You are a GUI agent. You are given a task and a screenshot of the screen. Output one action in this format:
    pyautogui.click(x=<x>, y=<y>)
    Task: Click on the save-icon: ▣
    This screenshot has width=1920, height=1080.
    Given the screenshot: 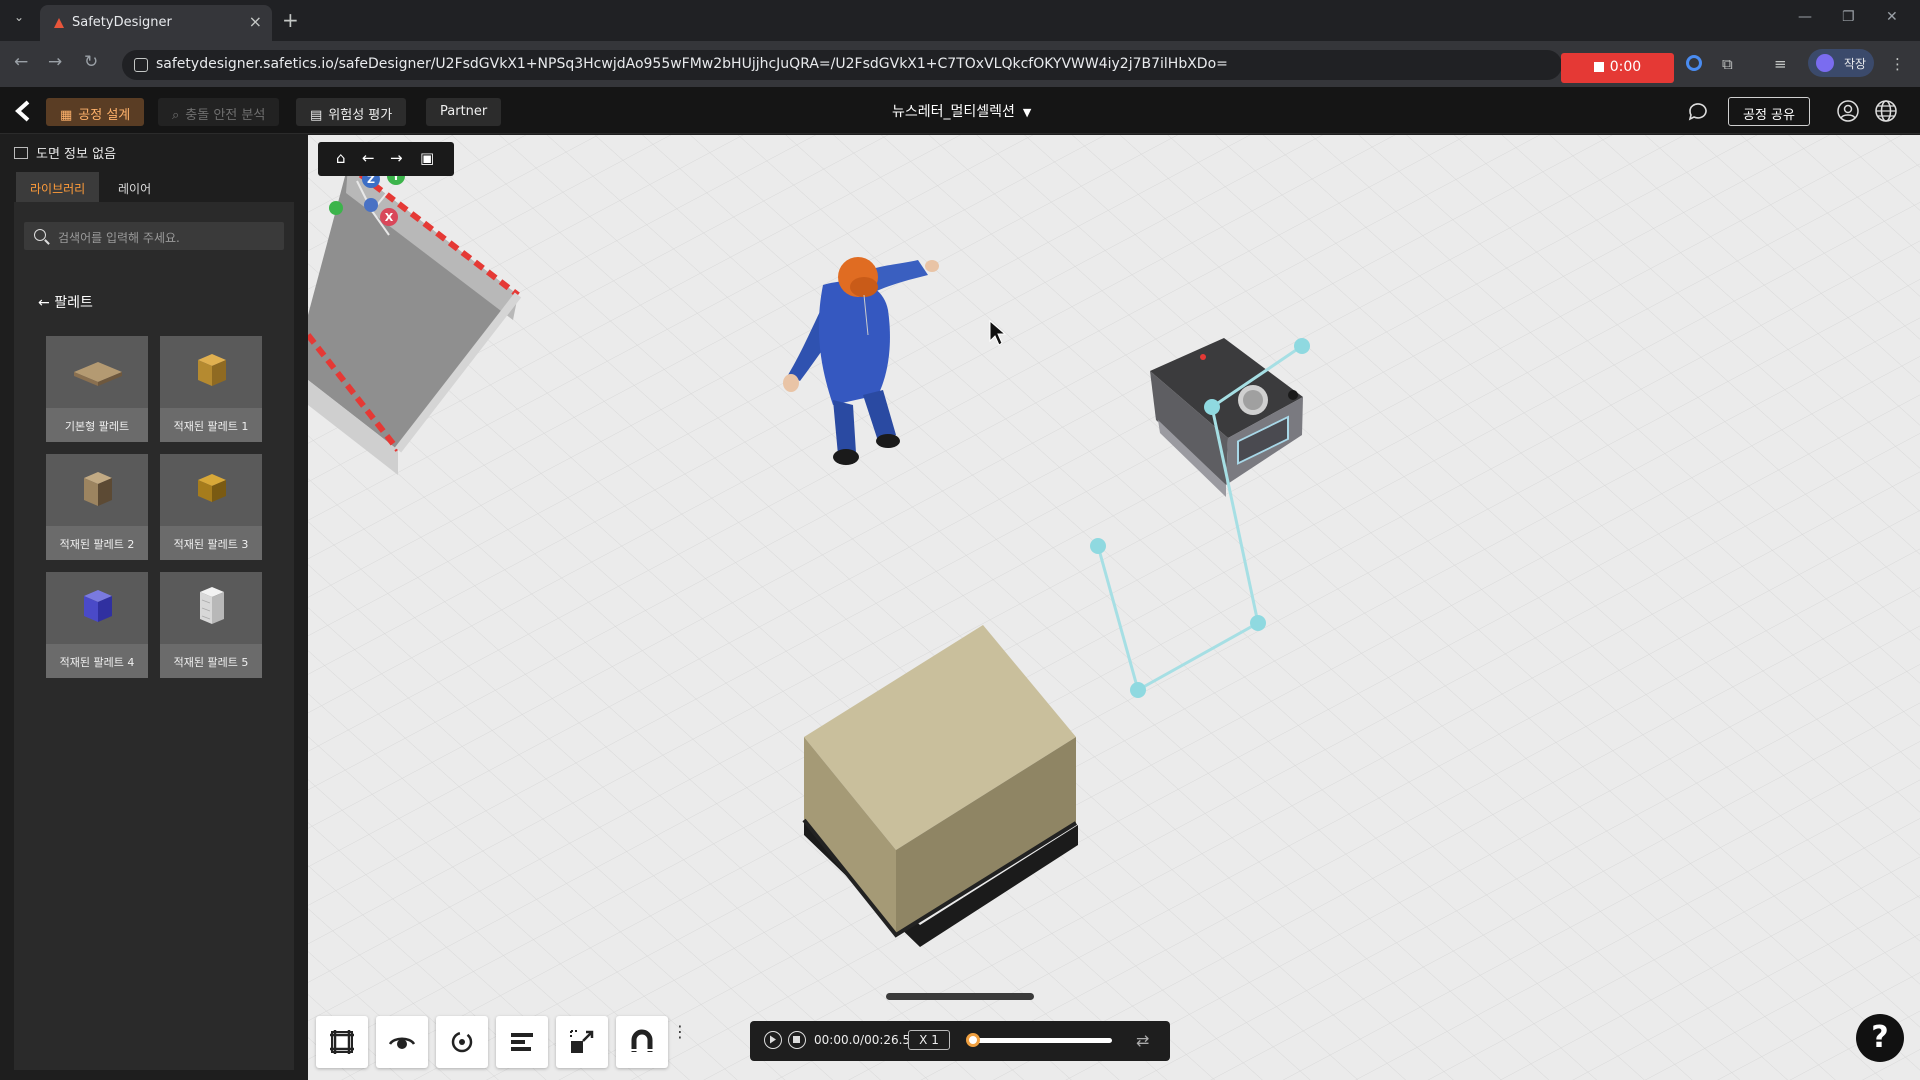 What is the action you would take?
    pyautogui.click(x=427, y=158)
    